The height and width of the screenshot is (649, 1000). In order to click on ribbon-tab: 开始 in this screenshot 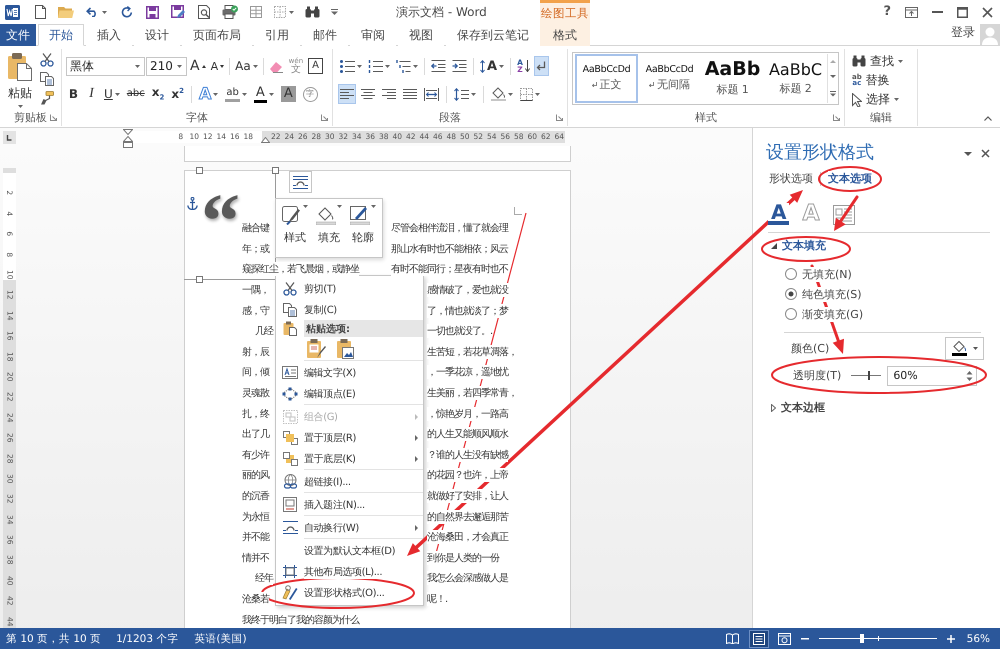, I will do `click(61, 35)`.